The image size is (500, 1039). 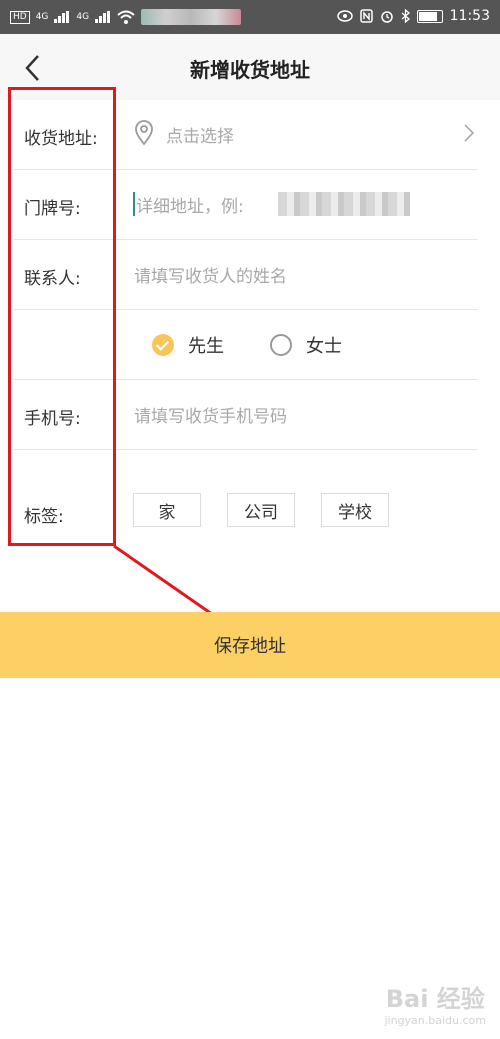 What do you see at coordinates (324, 346) in the screenshot?
I see `radio-ms-label: 女士` at bounding box center [324, 346].